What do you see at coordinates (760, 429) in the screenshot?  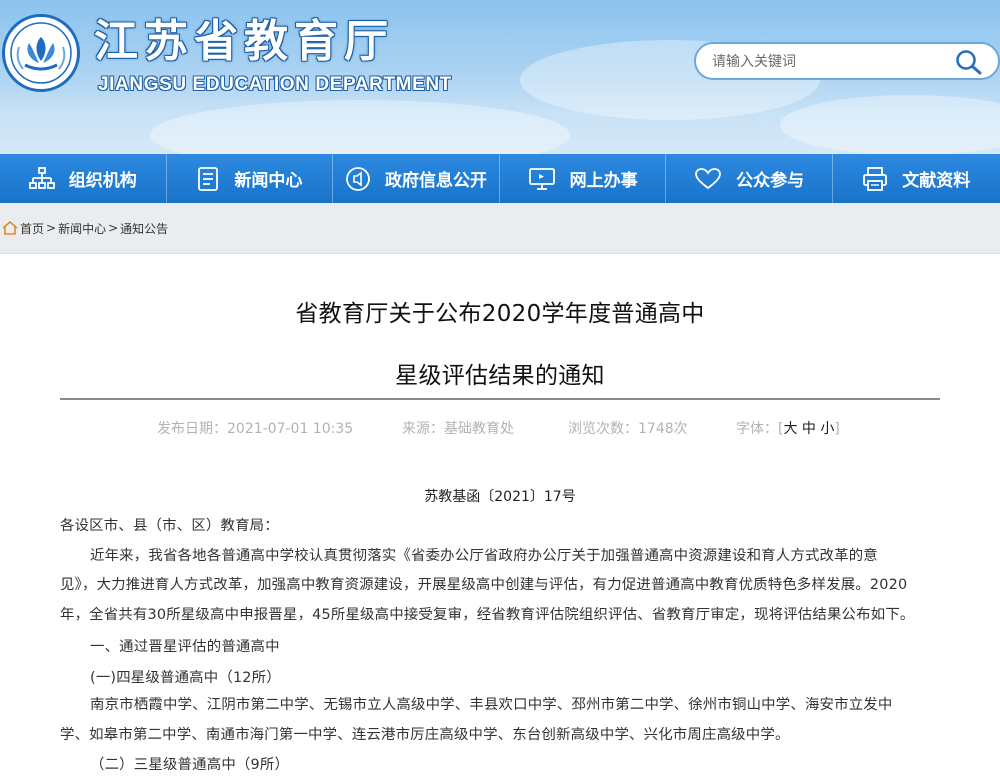 I see `font-size-label: 字体：[` at bounding box center [760, 429].